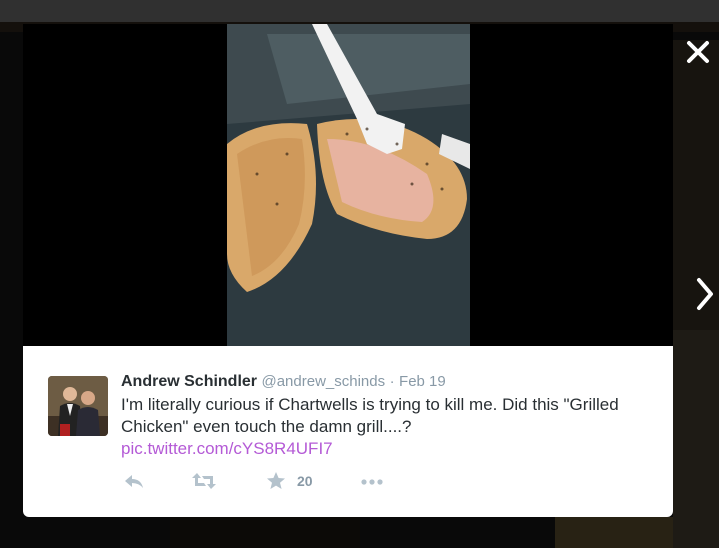 The image size is (719, 548). I want to click on tweet-date: Feb 19, so click(422, 381).